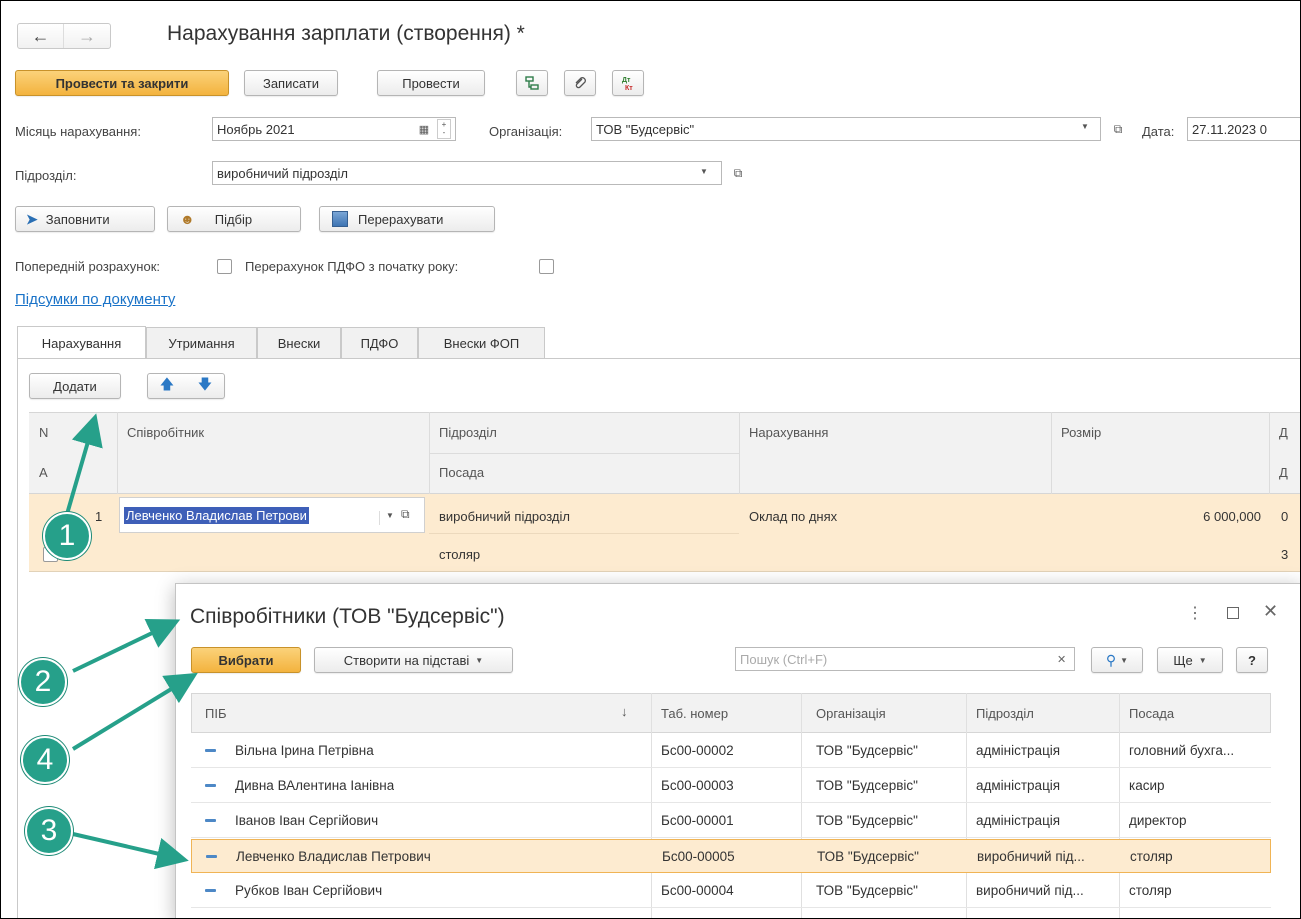  What do you see at coordinates (49, 831) in the screenshot?
I see `step-marker-3: 3` at bounding box center [49, 831].